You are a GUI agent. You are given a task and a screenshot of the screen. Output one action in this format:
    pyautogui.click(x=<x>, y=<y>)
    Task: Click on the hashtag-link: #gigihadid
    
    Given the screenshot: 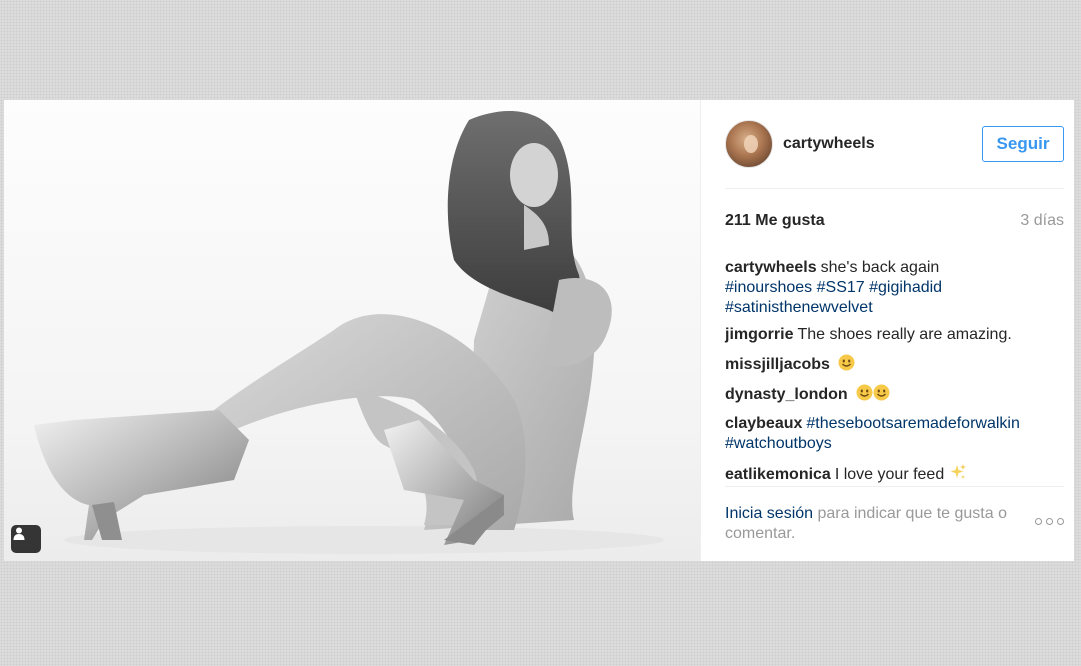 What is the action you would take?
    pyautogui.click(x=905, y=287)
    